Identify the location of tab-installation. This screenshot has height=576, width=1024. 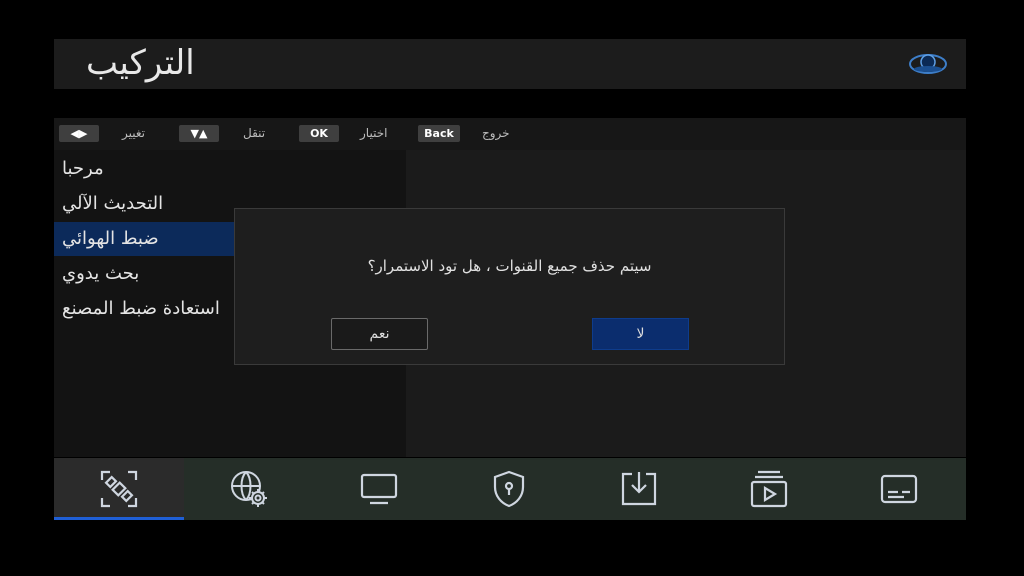
(119, 489).